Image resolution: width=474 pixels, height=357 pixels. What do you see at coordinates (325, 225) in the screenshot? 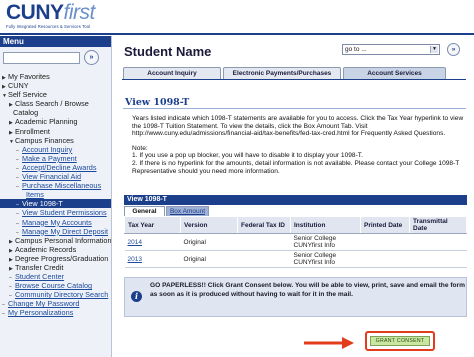
I see `col-institution: Institution` at bounding box center [325, 225].